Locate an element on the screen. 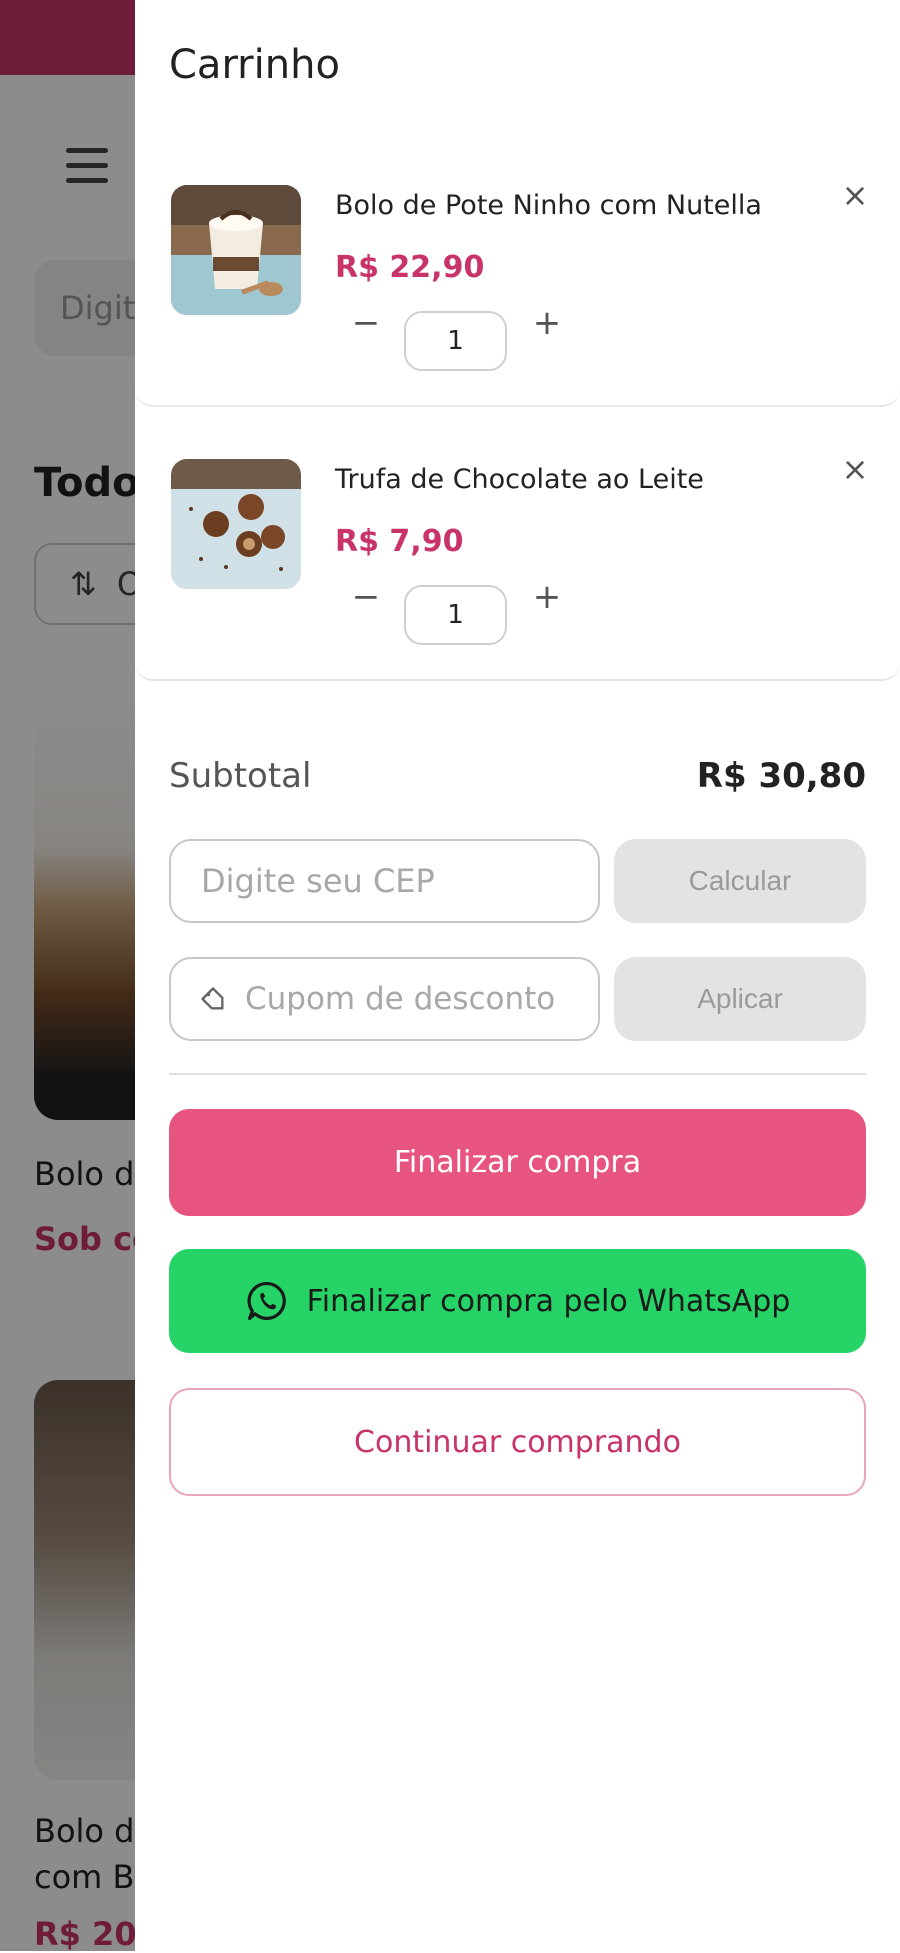 This screenshot has height=1953, width=900. checkout-button: Finalizar compra is located at coordinates (517, 1162).